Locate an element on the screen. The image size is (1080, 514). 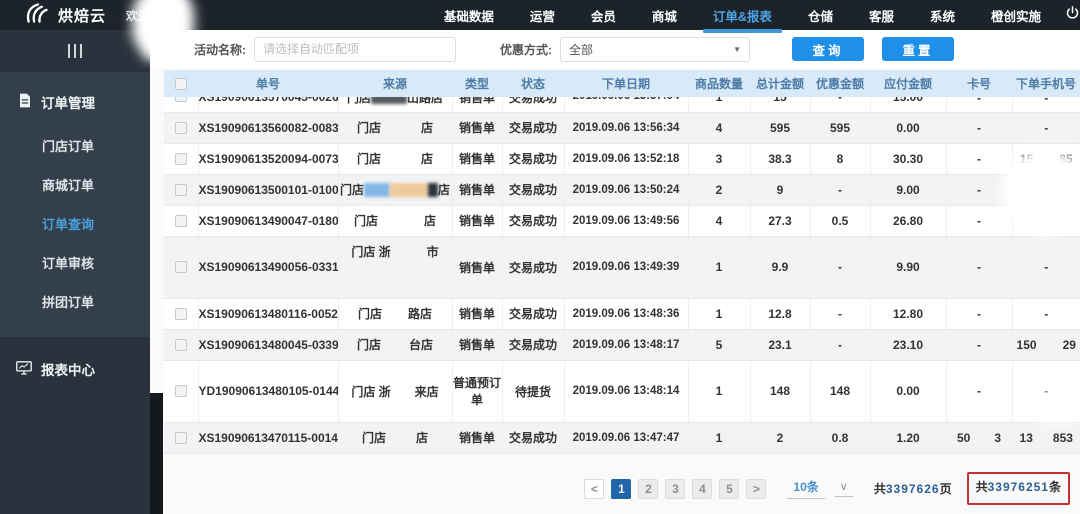
order-date-cell: 2019.09.06 13:52:18 is located at coordinates (626, 159).